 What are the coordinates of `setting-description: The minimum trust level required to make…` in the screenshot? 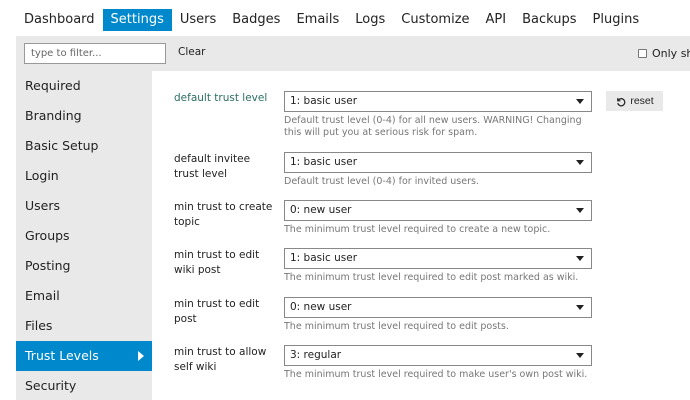 It's located at (436, 374).